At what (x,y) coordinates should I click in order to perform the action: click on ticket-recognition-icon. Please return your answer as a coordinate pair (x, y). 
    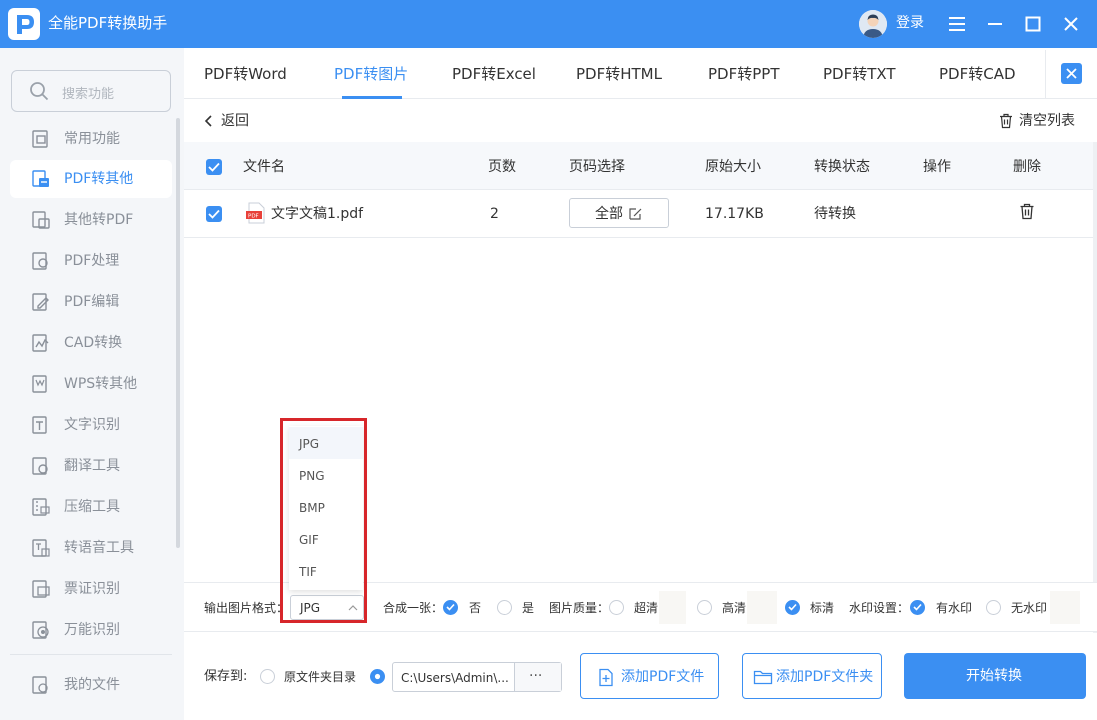
    Looking at the image, I should click on (41, 589).